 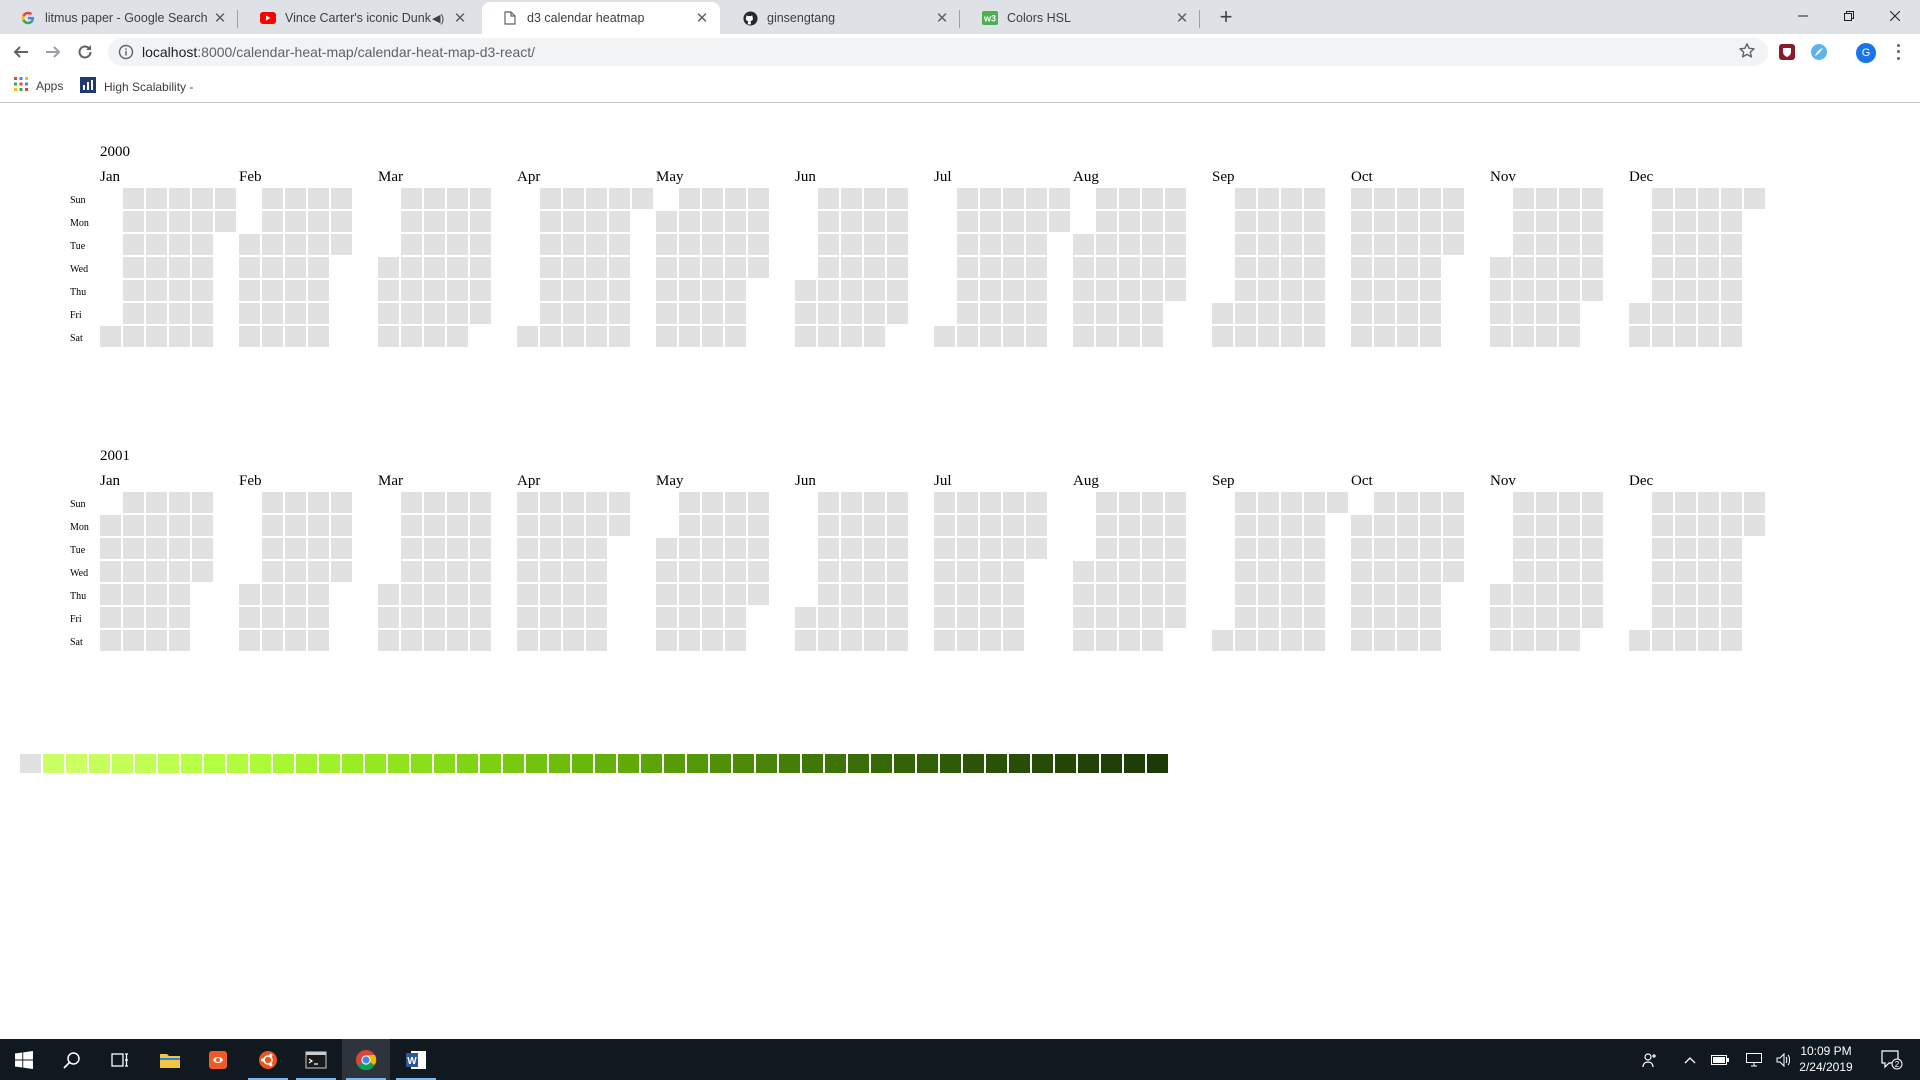 I want to click on bookmark-high-scalability: High Scalability -, so click(x=136, y=86).